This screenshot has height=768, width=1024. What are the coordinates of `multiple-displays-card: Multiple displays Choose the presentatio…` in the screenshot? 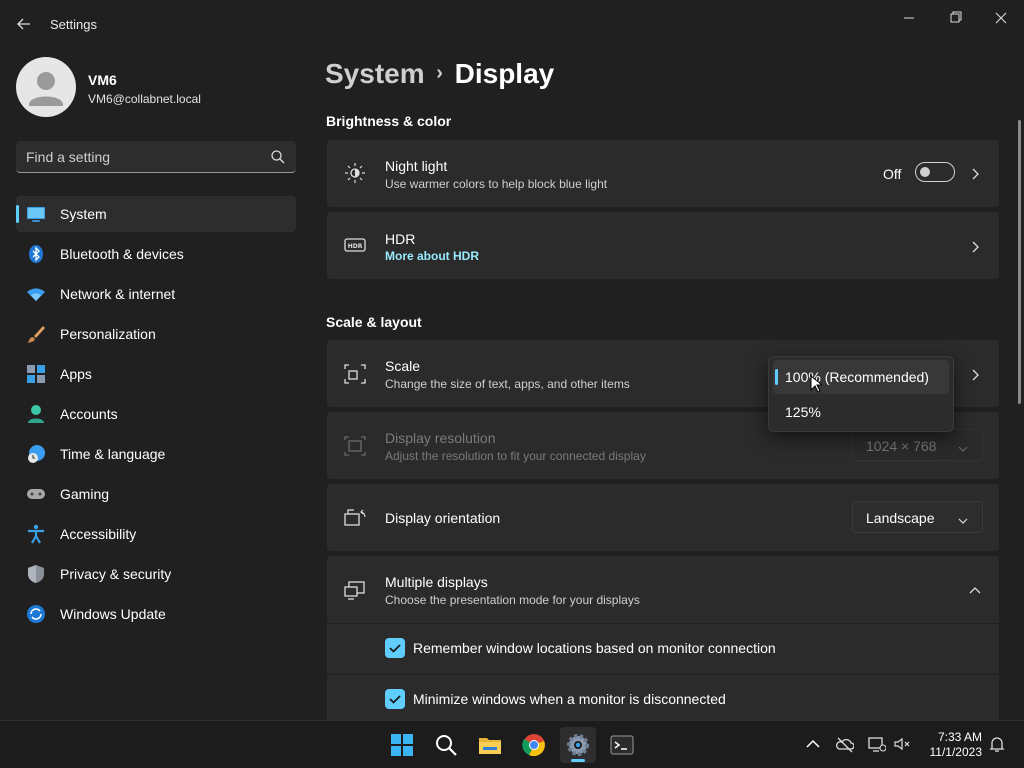 It's located at (663, 589).